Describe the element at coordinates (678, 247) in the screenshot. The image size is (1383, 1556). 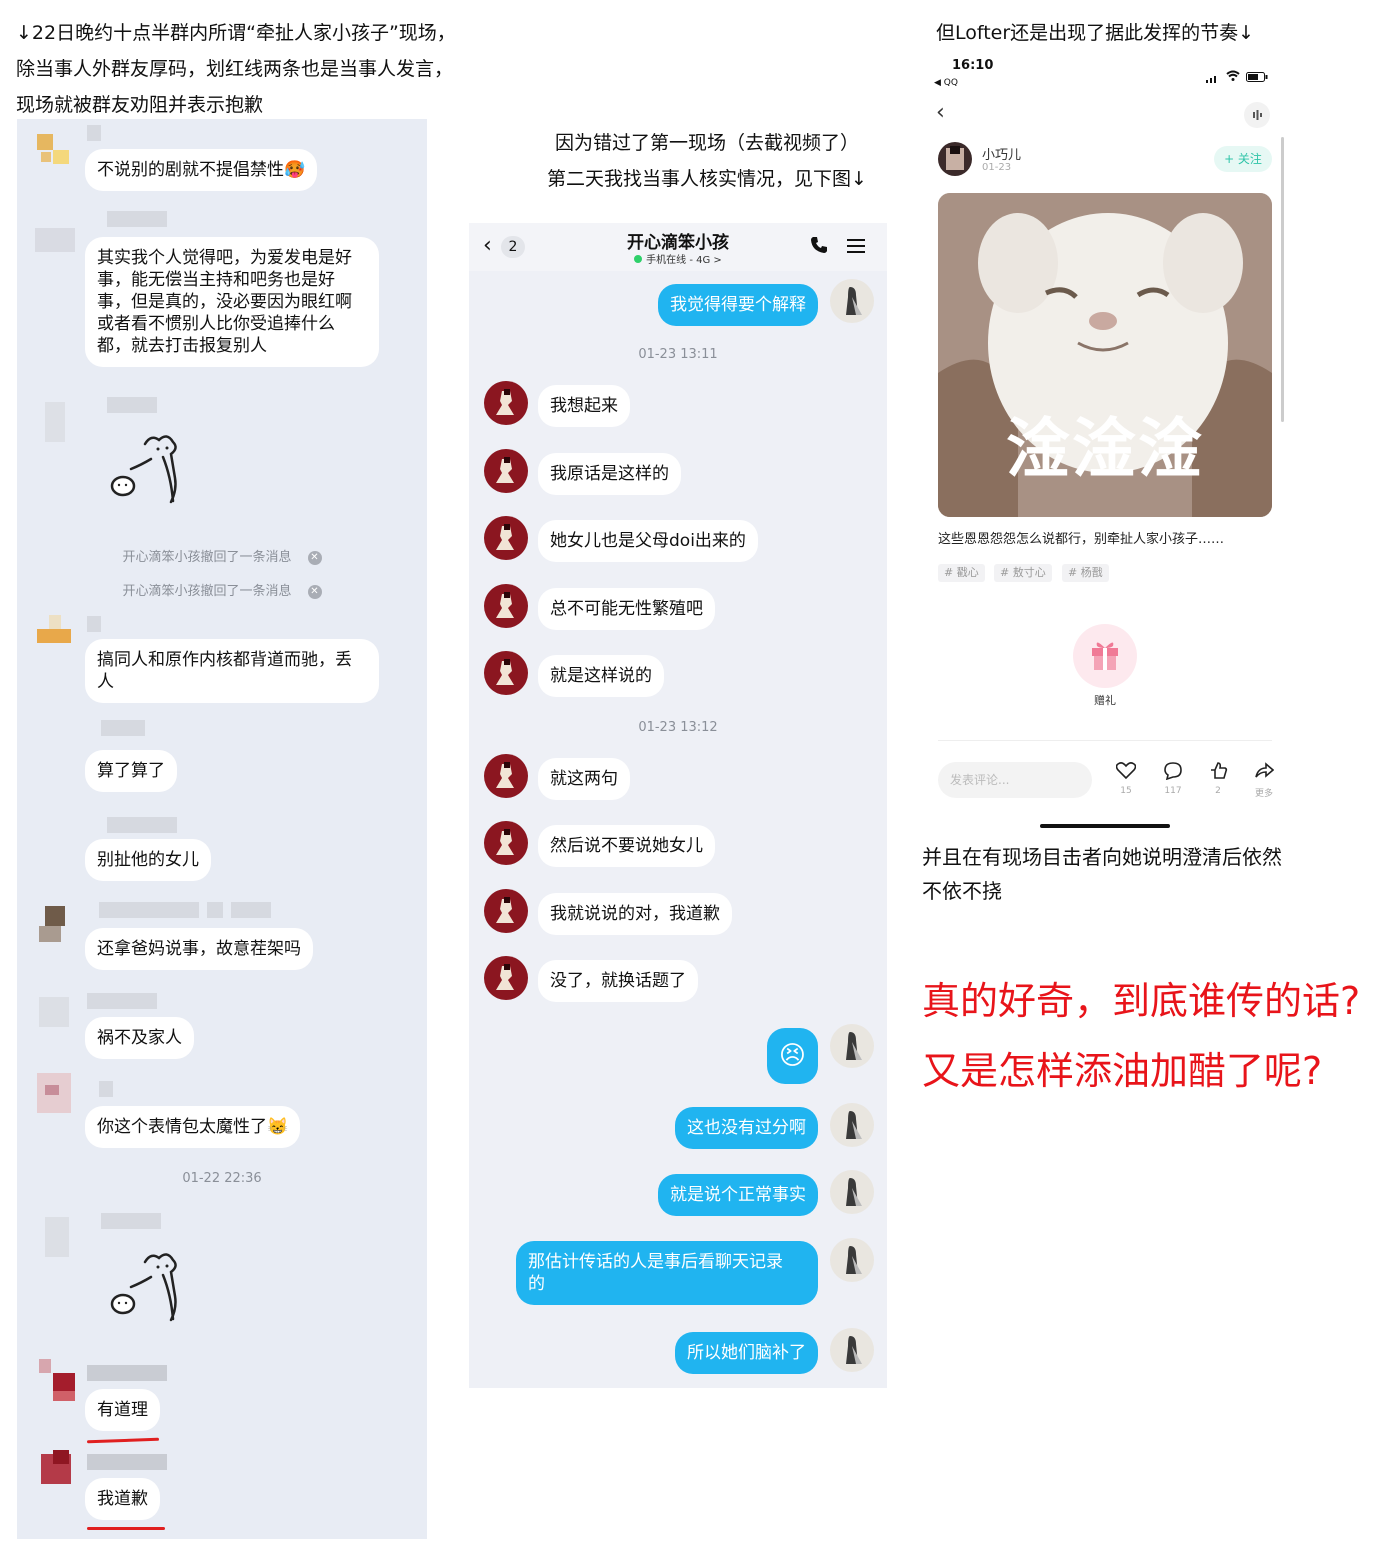
I see `chat-header: ‹ 2 开心滴笨小孩 手机在线 - 4G >` at that location.